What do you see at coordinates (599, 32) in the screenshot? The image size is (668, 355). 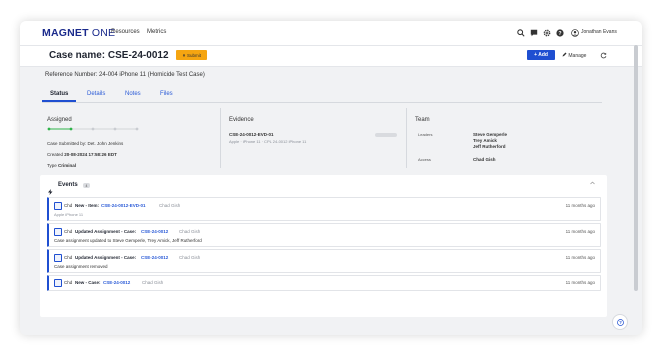 I see `user-name: Jonathan Evans` at bounding box center [599, 32].